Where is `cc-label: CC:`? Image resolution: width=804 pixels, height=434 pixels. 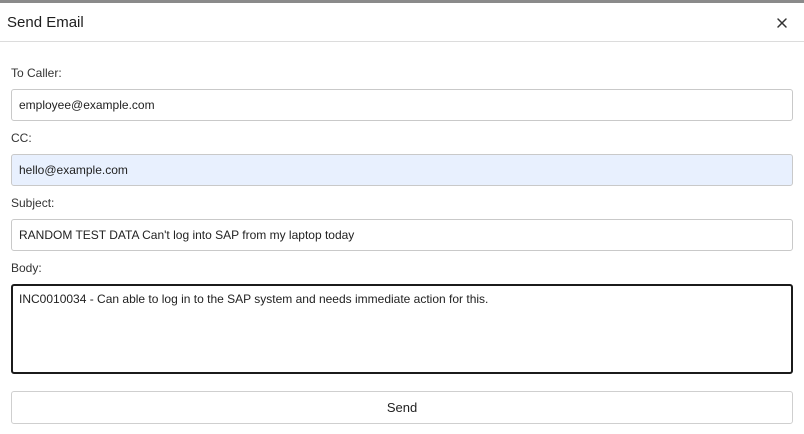 cc-label: CC: is located at coordinates (21, 138).